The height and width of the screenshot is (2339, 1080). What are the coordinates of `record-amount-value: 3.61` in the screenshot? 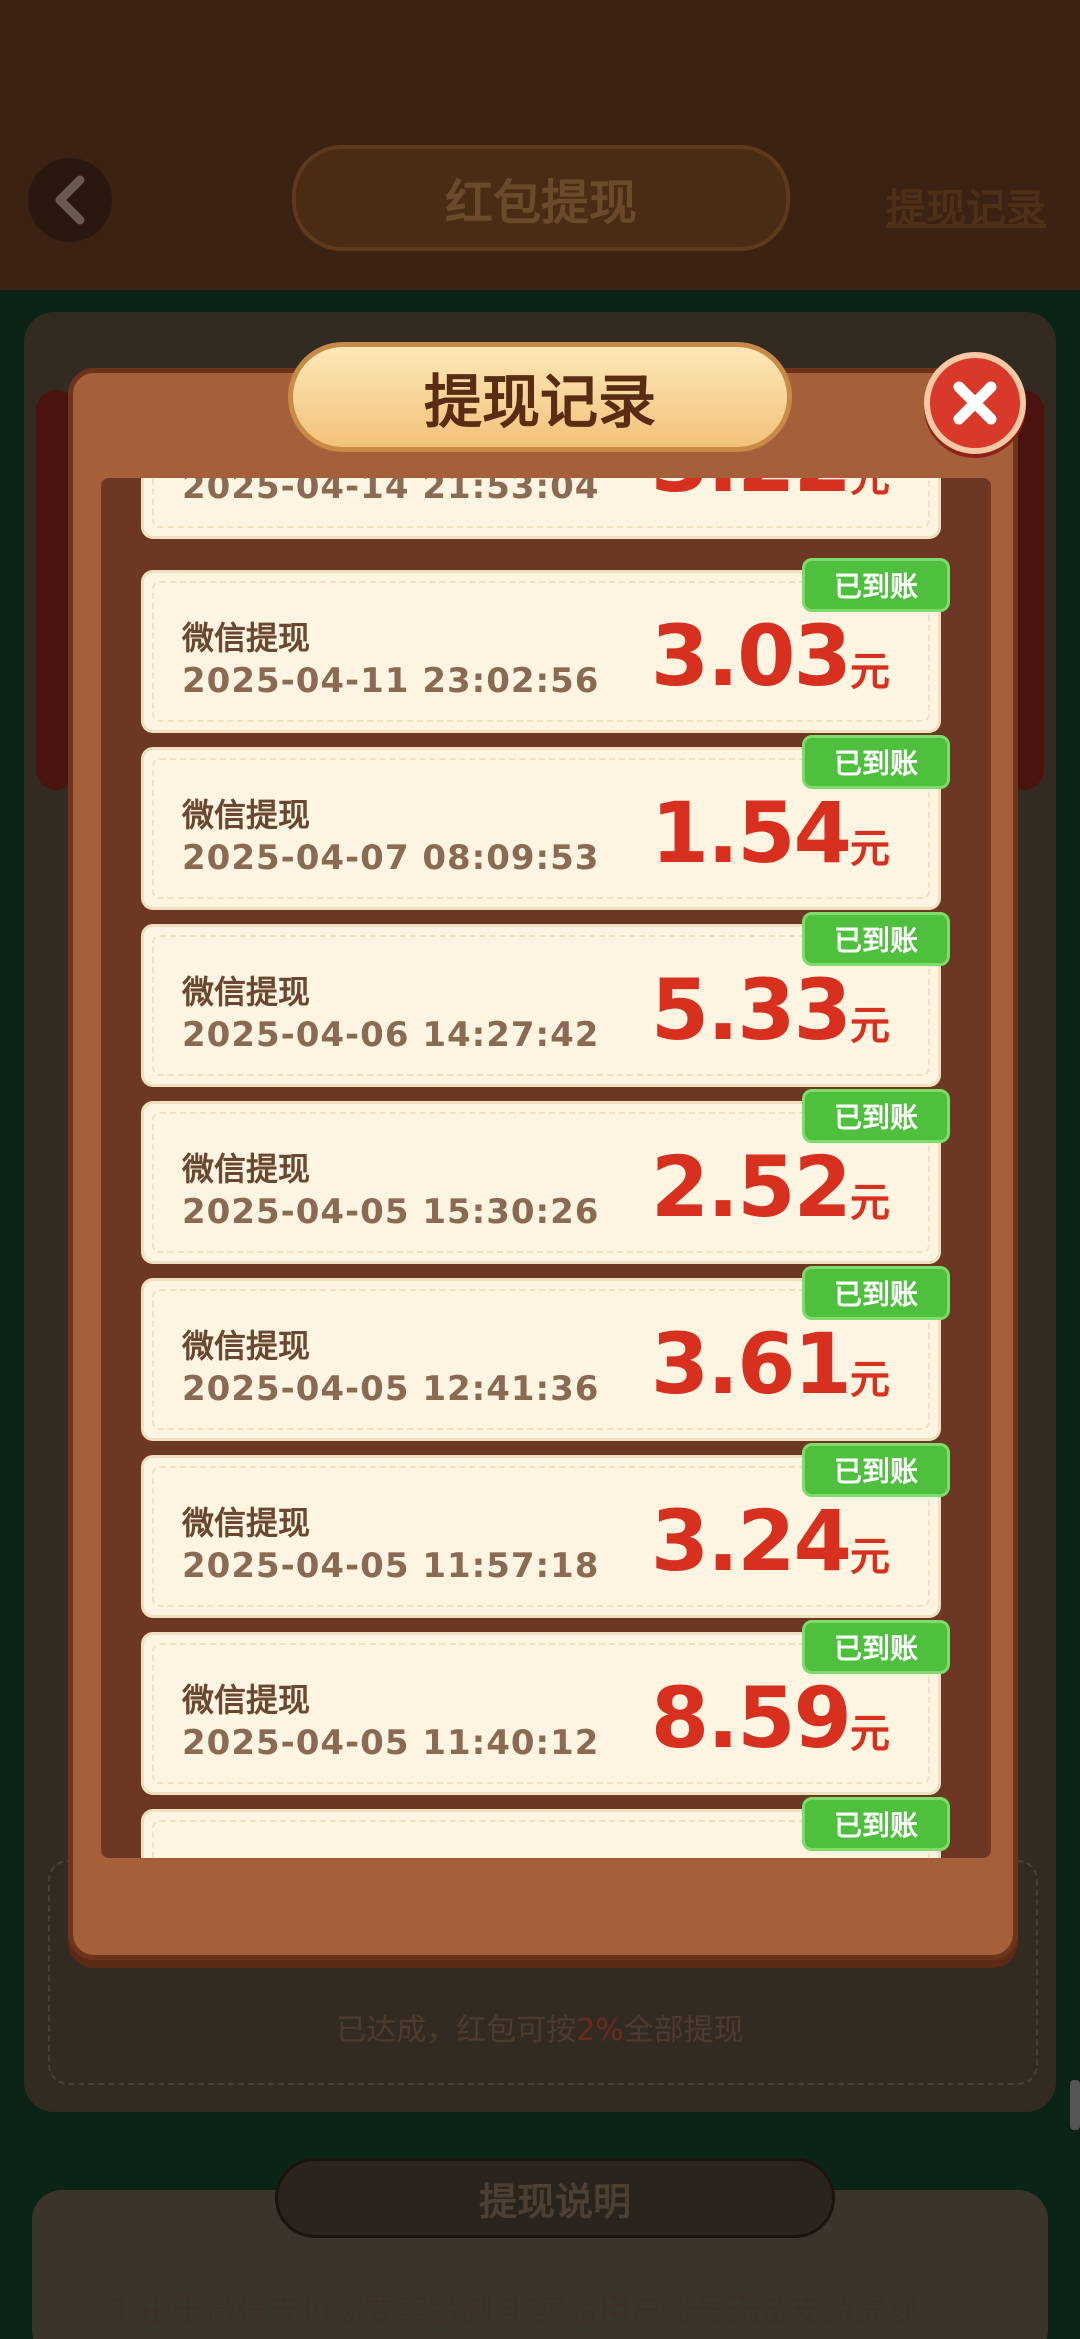 It's located at (751, 1364).